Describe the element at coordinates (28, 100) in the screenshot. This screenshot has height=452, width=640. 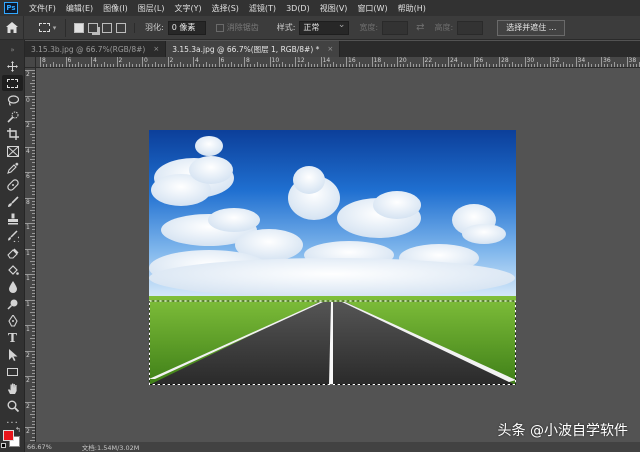
I see `ruler-v-label: 0` at that location.